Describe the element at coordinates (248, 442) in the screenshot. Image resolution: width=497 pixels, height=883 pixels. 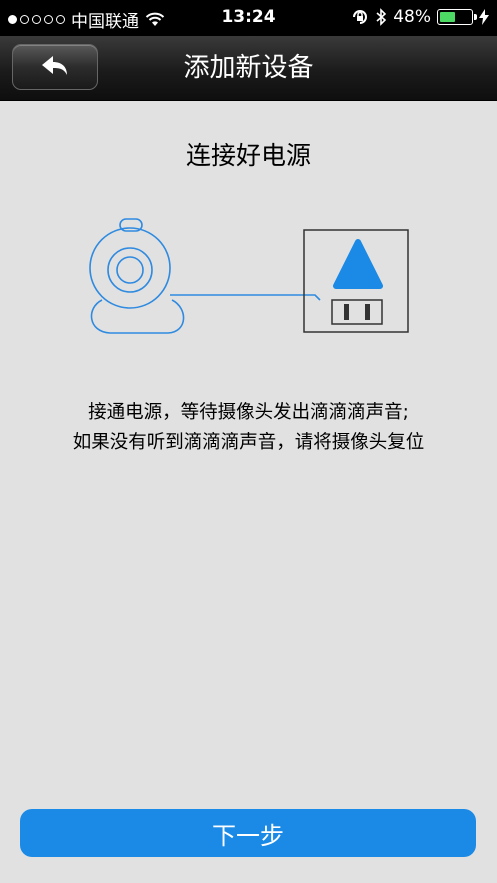
I see `instruction-line-2: 如果没有听到滴滴滴声音，请将摄像头复位` at that location.